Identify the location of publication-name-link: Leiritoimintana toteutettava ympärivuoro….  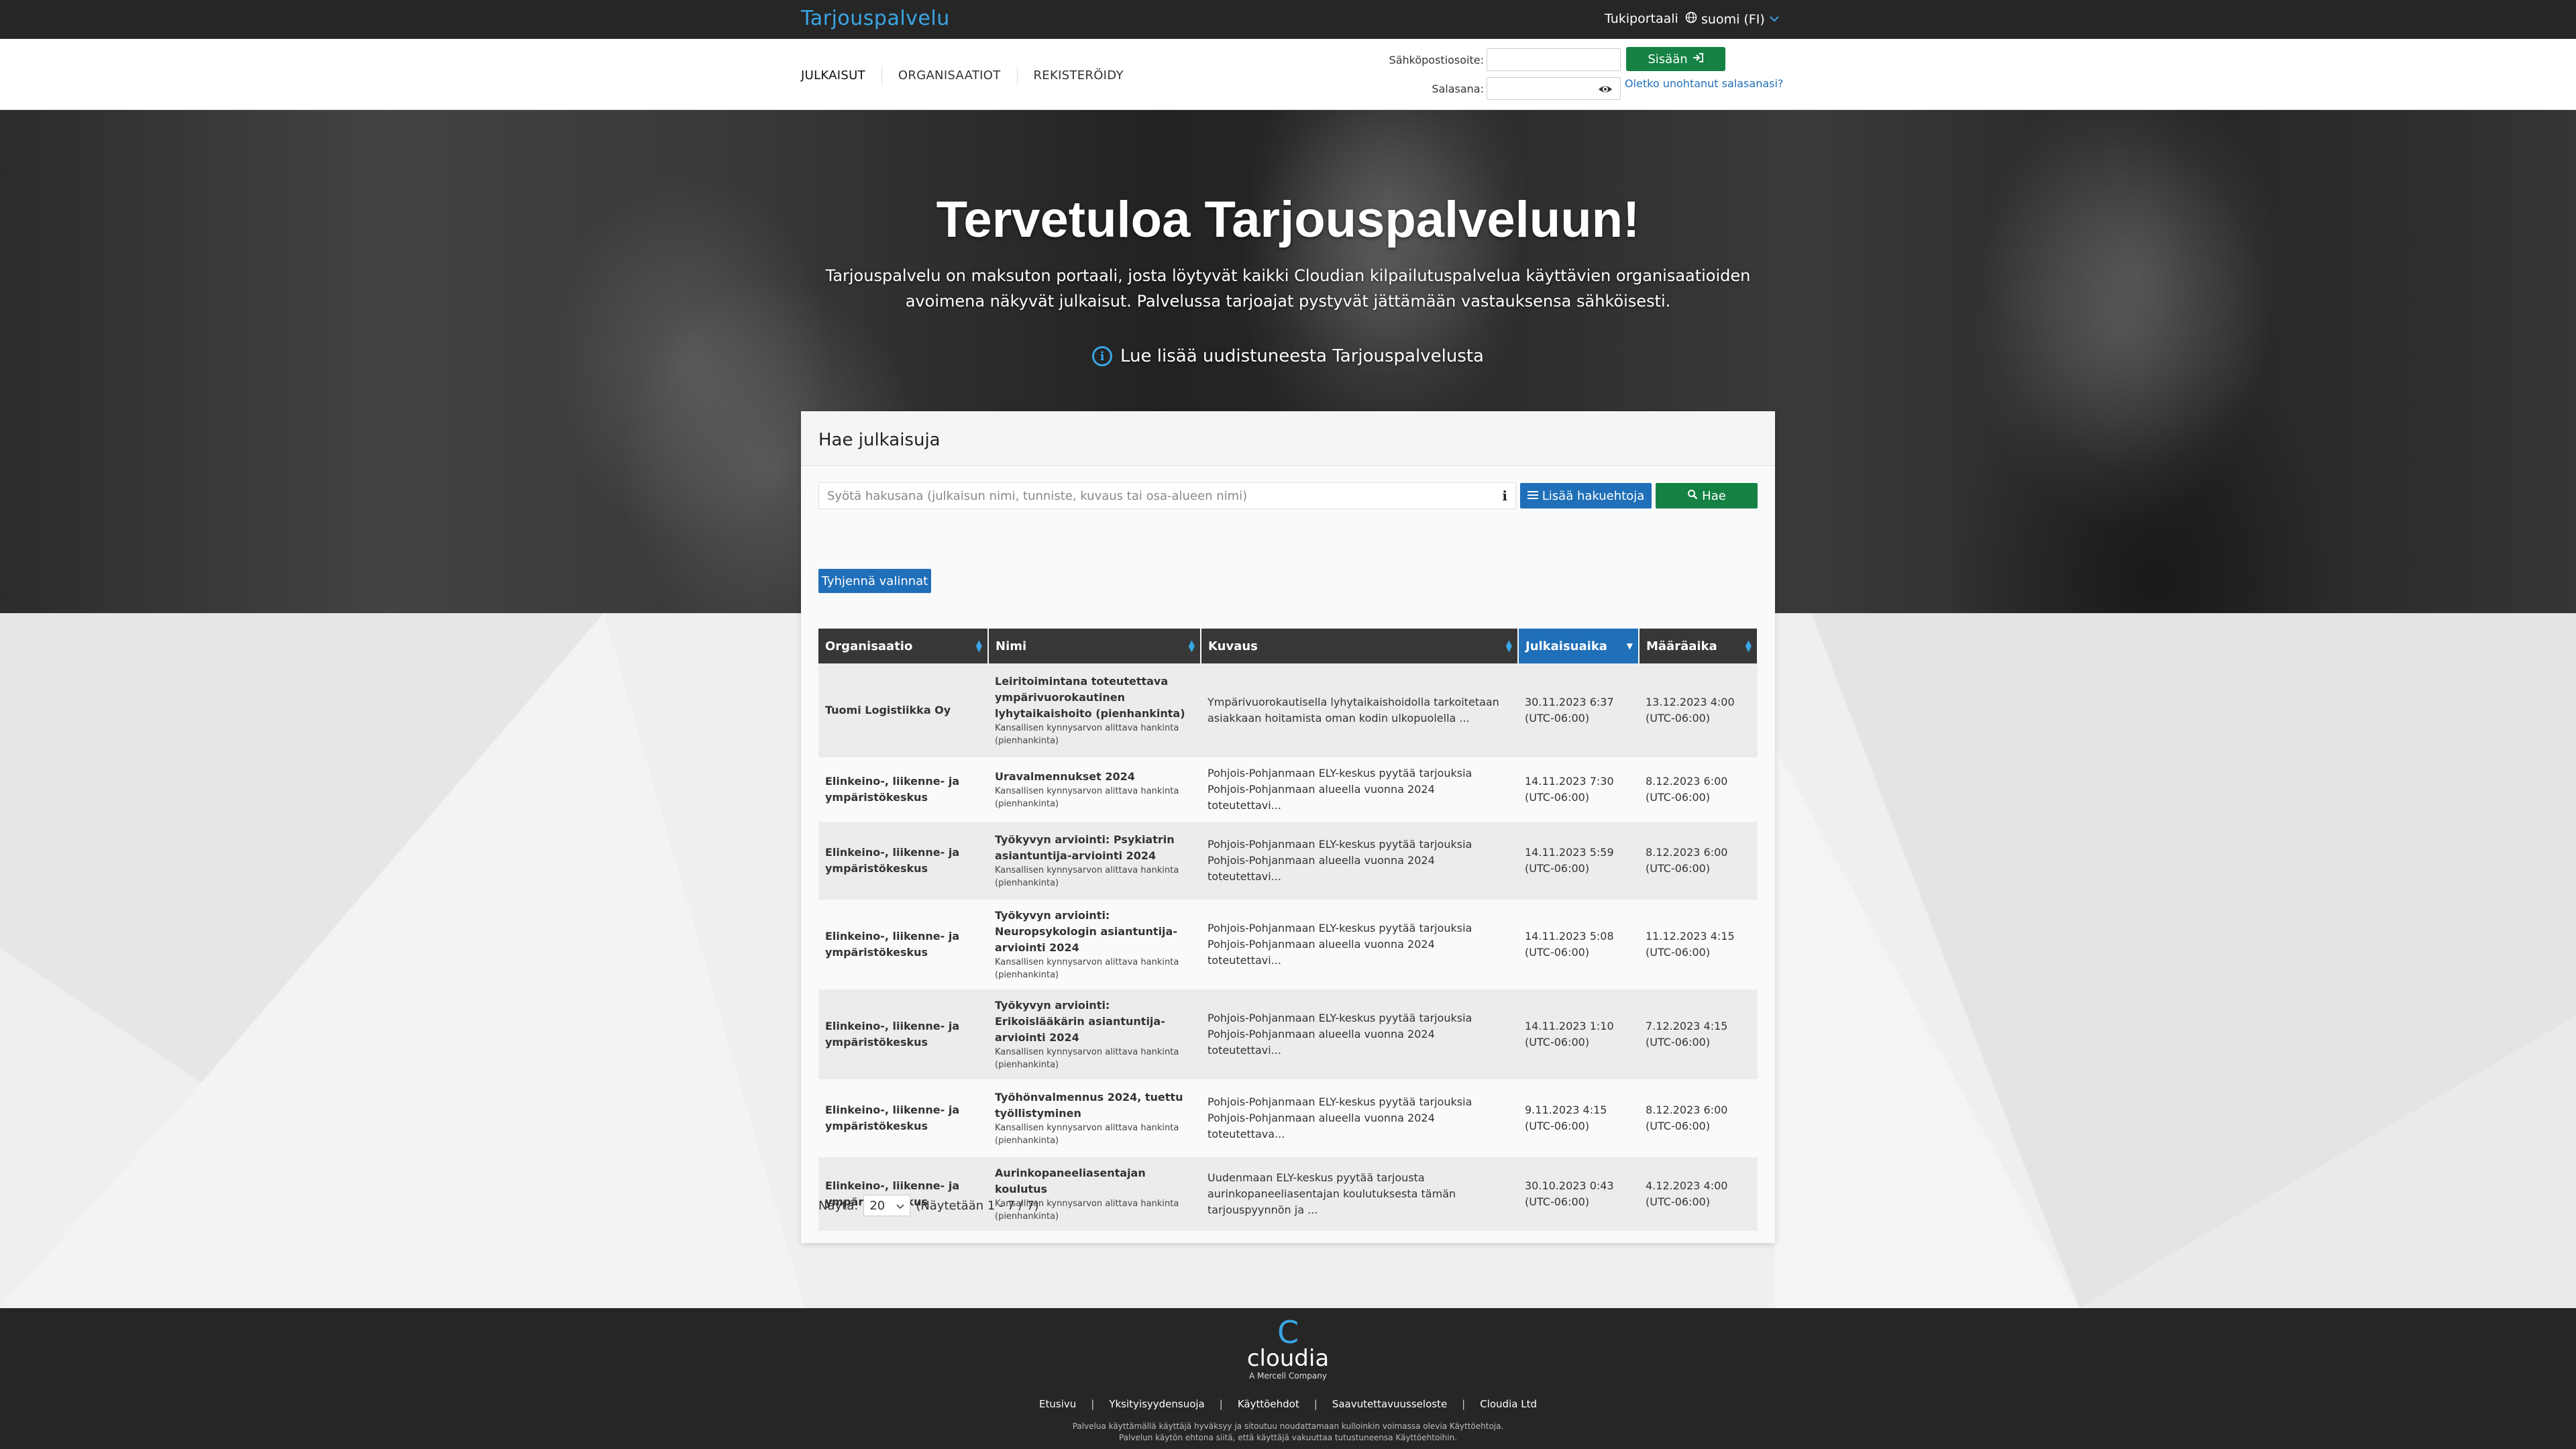
(1094, 698).